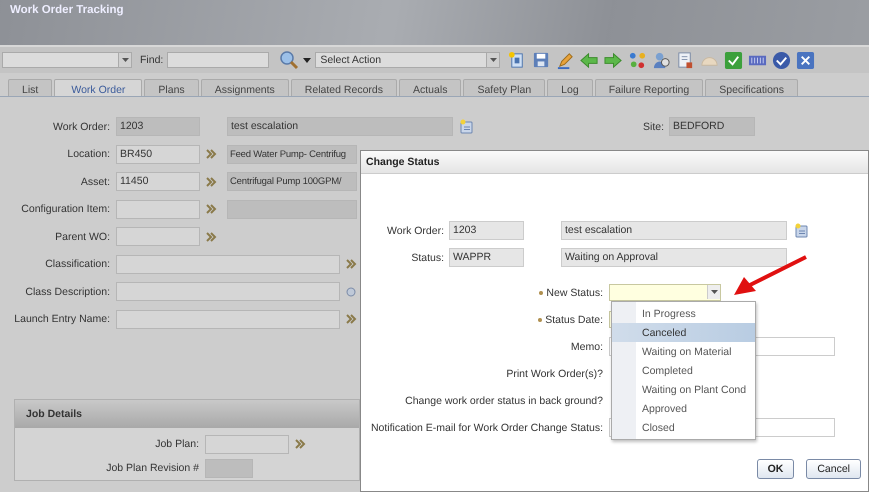 This screenshot has width=869, height=492. Describe the element at coordinates (65, 209) in the screenshot. I see `field-label: Configuration Item:` at that location.